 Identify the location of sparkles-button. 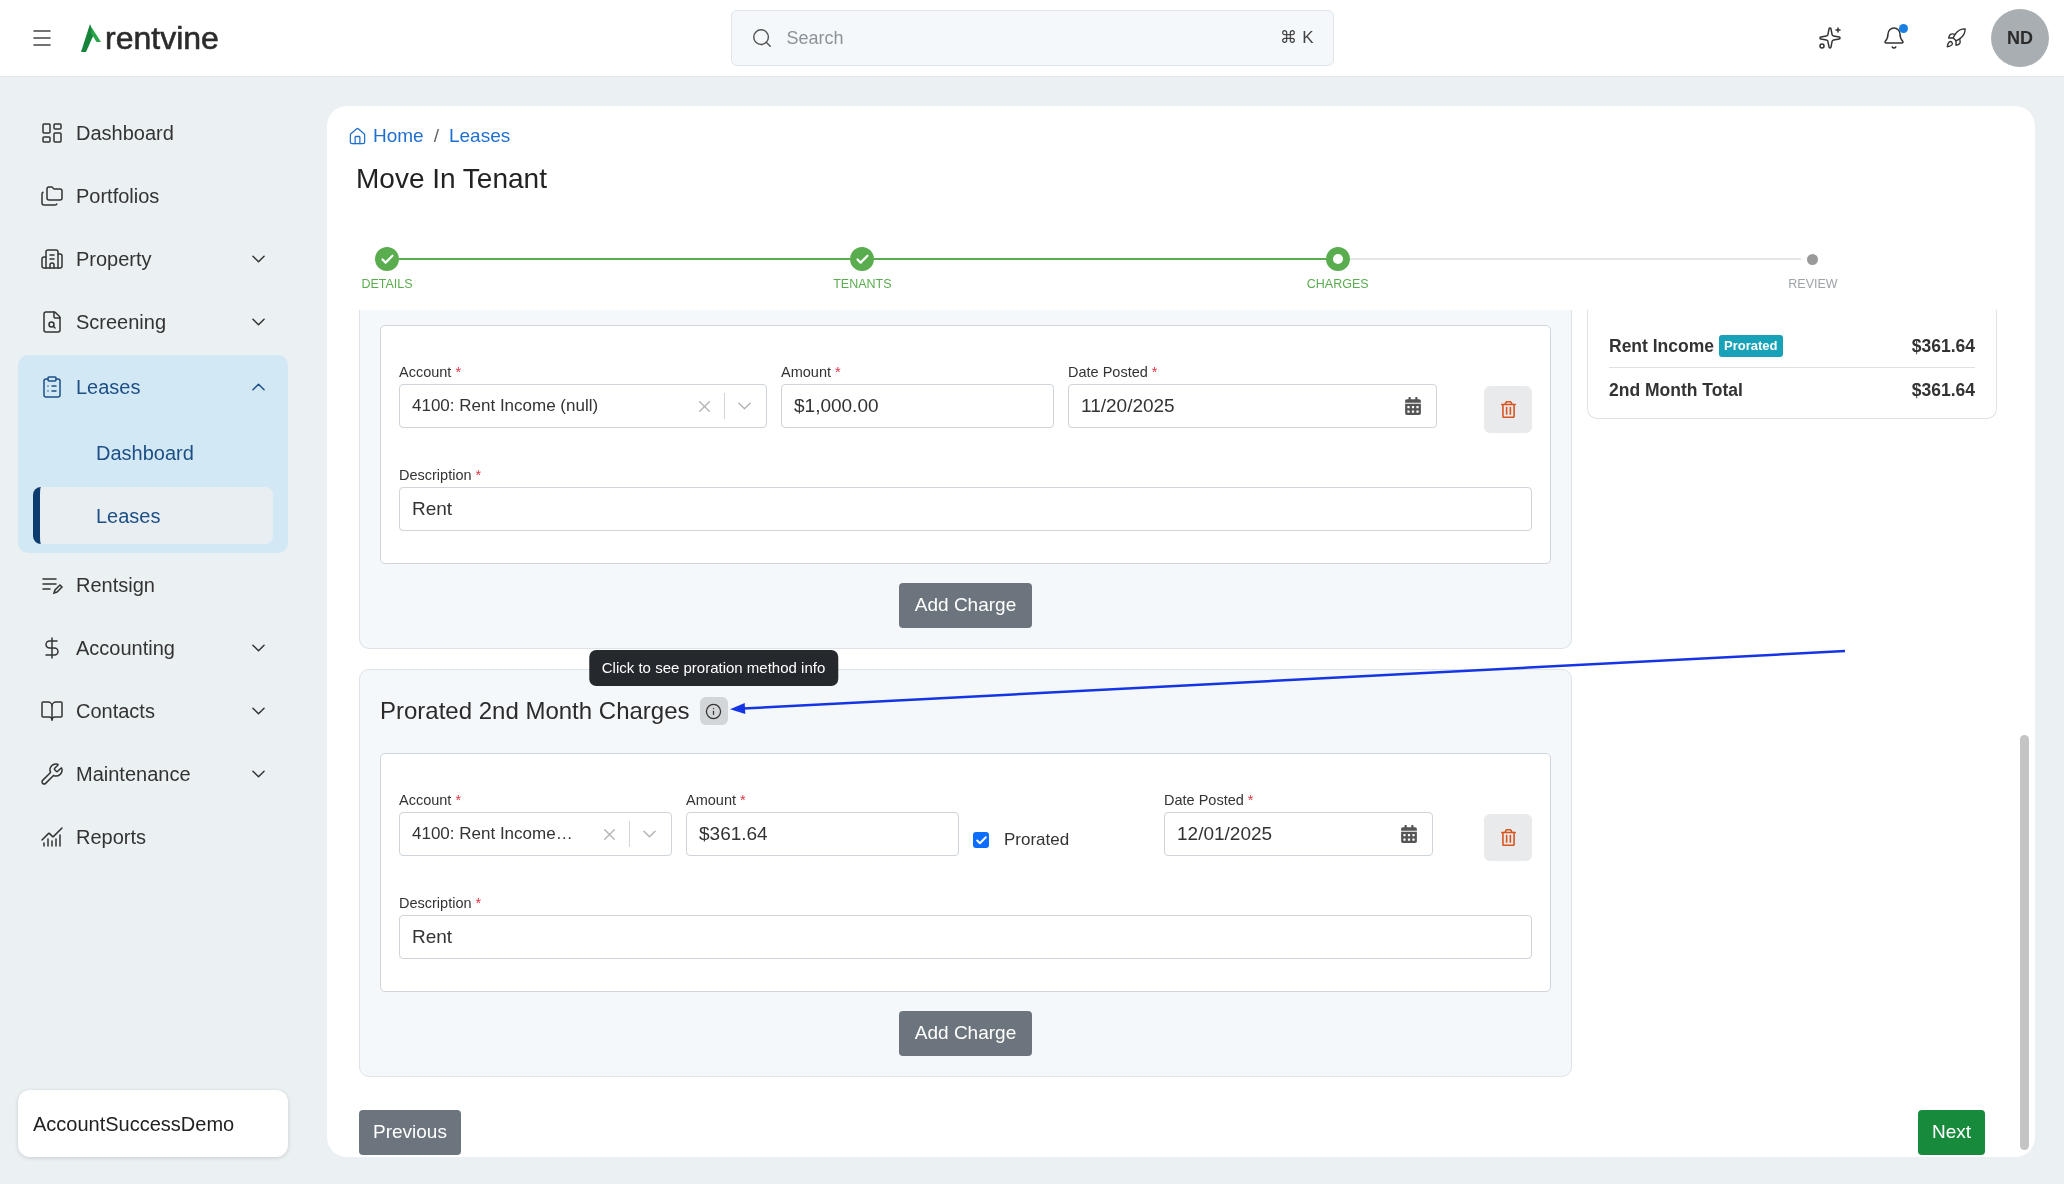
(1830, 38).